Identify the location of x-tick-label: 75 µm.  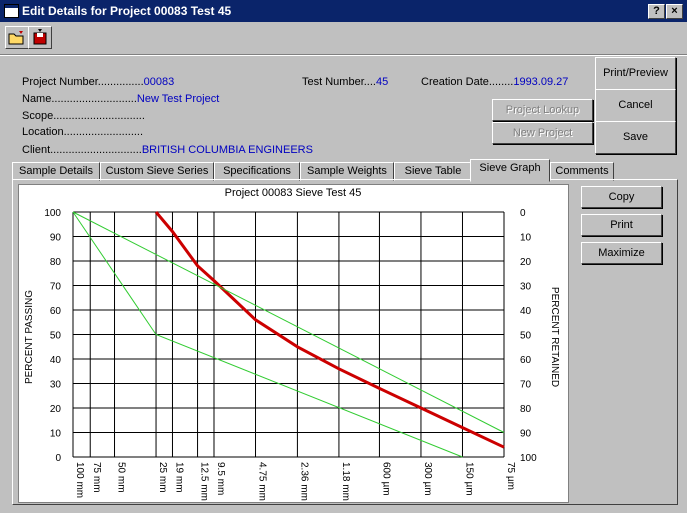
(510, 476).